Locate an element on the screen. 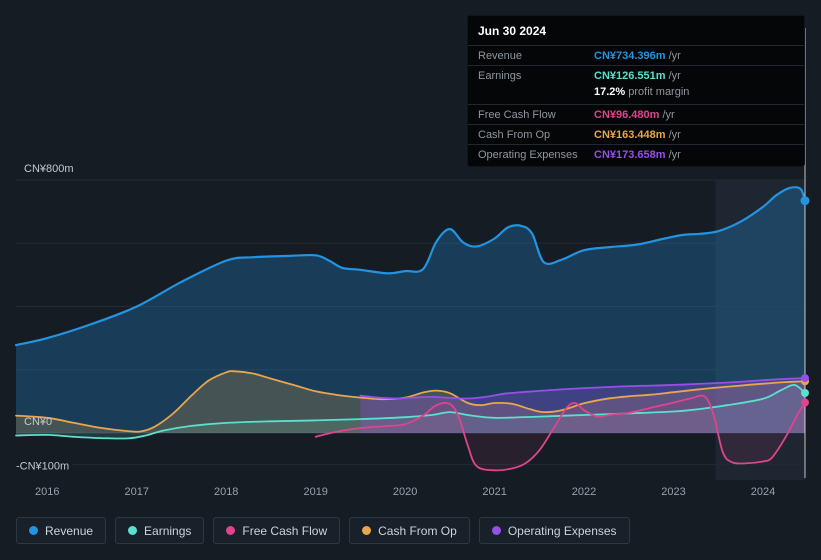  cash-from-op-legend-dot is located at coordinates (367, 530).